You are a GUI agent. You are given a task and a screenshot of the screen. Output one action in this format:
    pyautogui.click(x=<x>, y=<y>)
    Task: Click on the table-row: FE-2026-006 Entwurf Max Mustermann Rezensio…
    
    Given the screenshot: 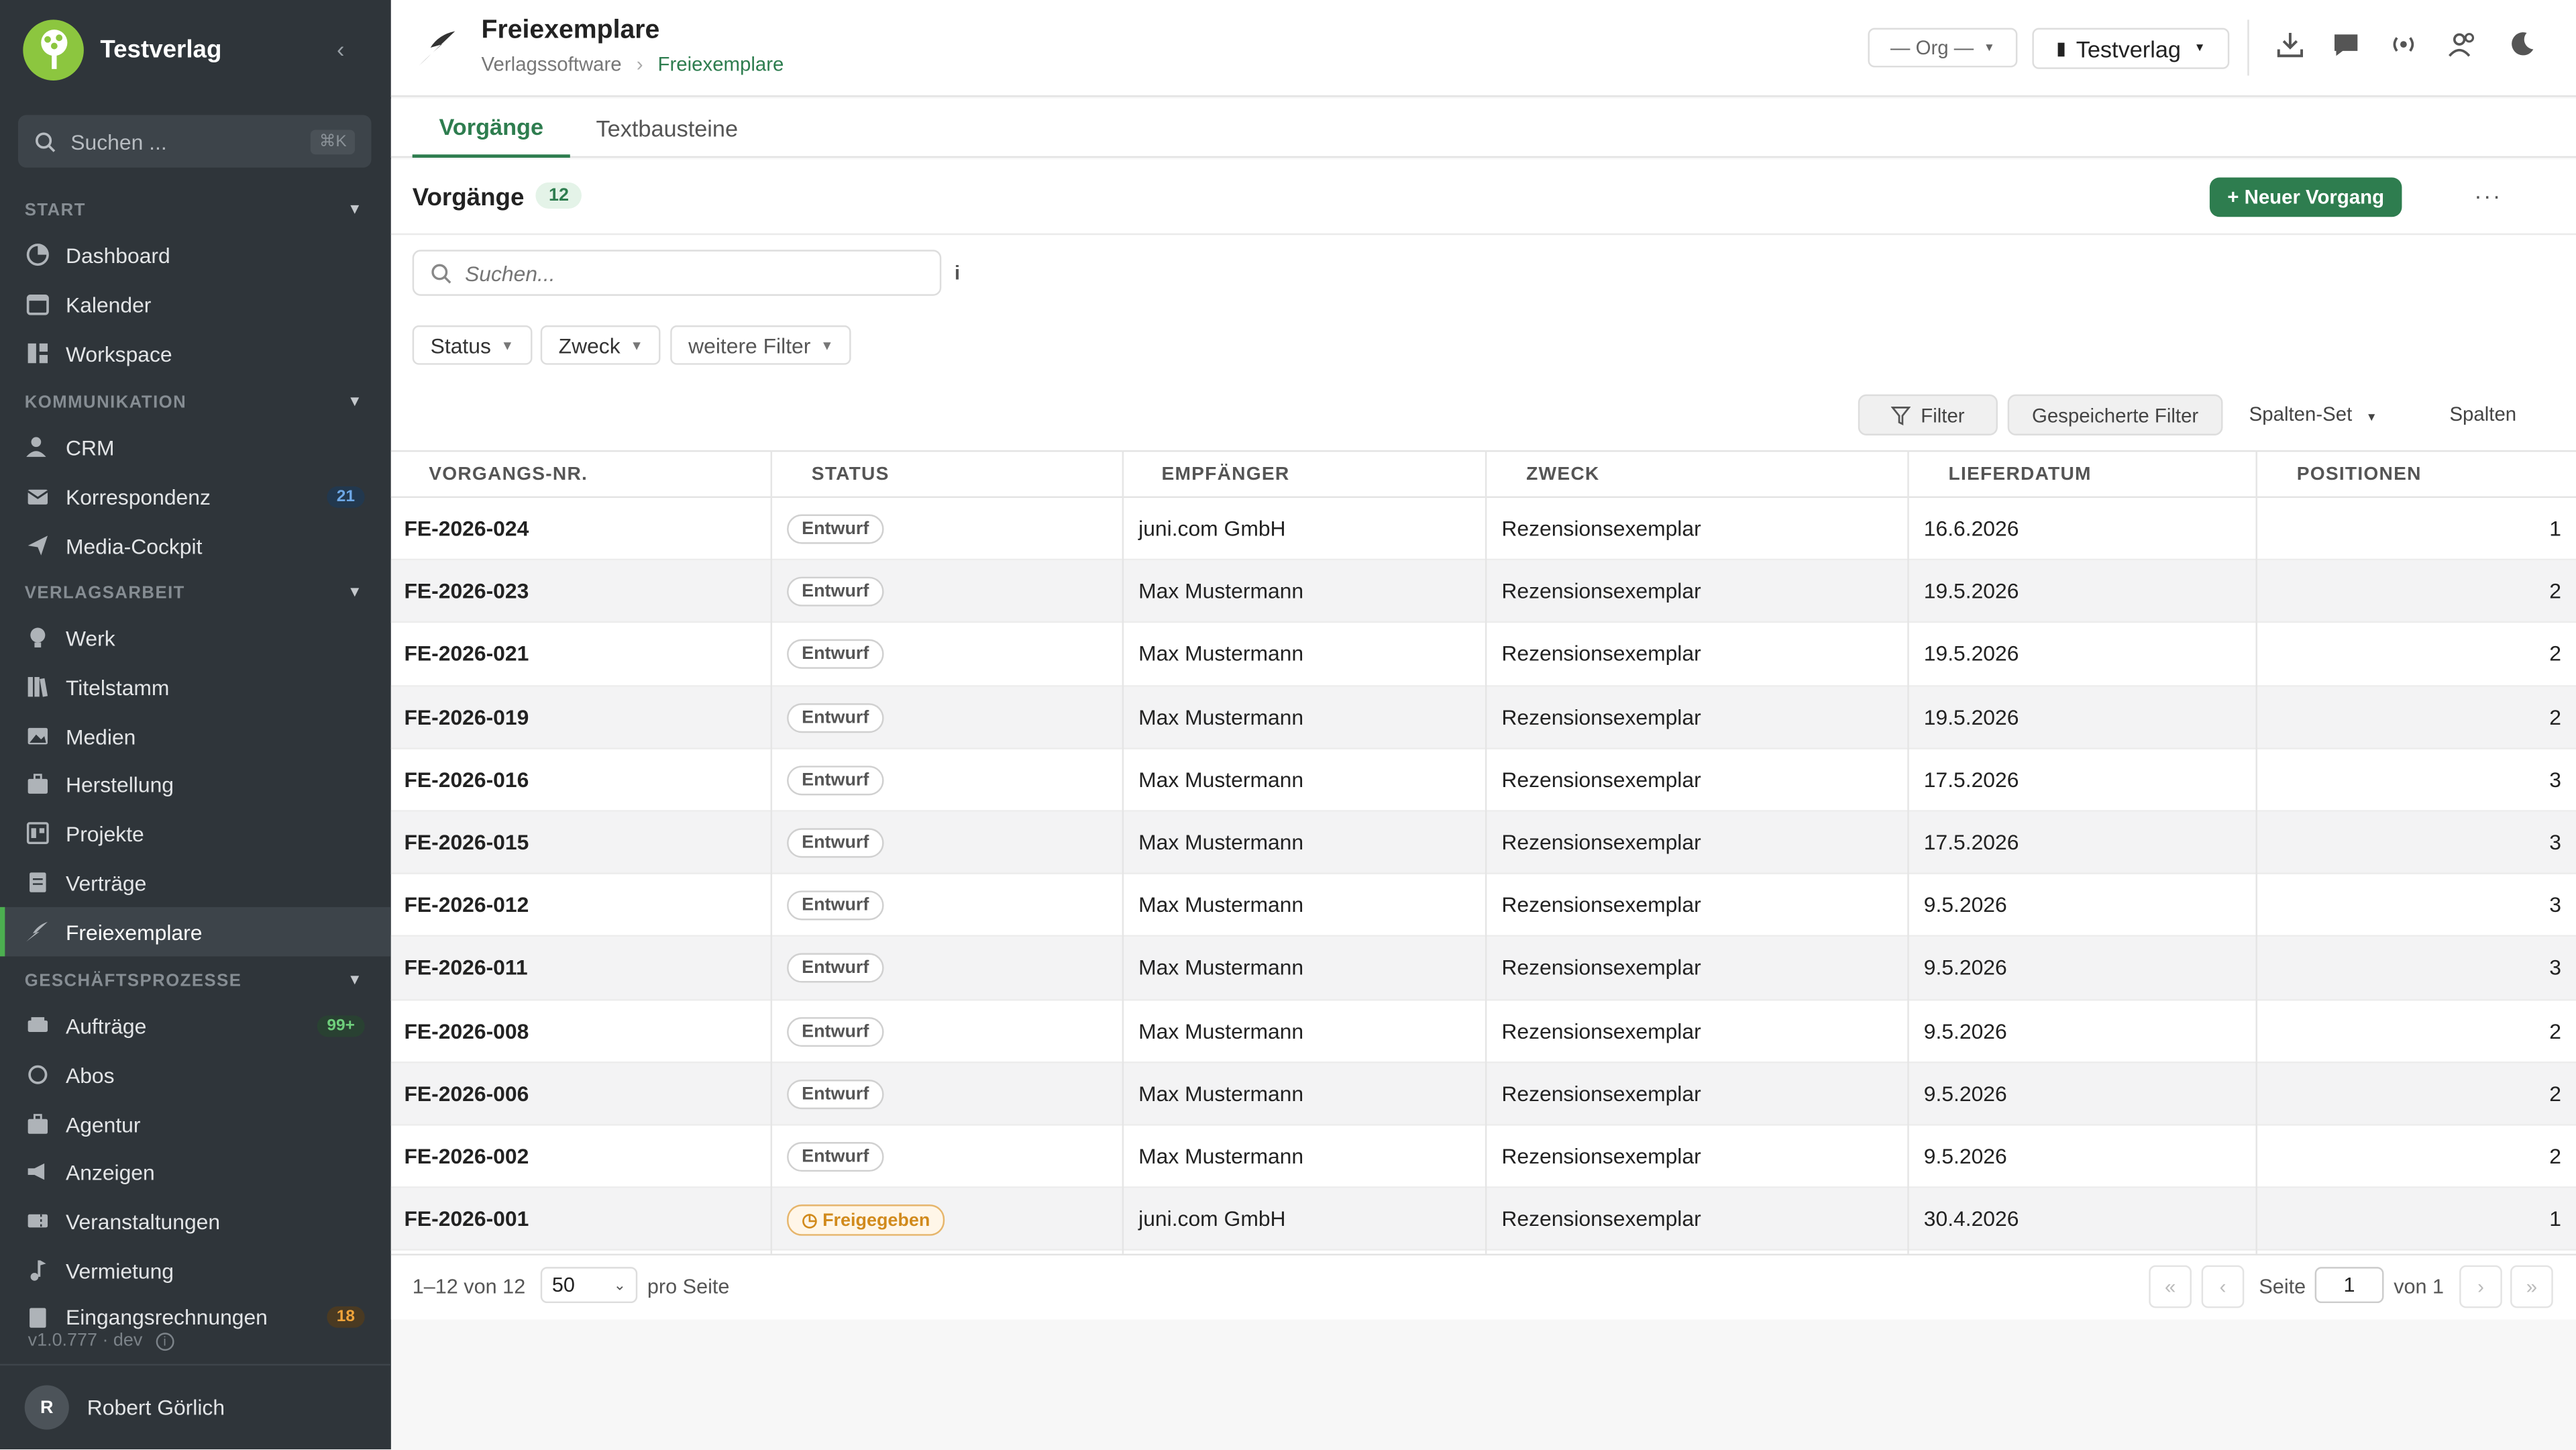 What is the action you would take?
    pyautogui.click(x=1483, y=1094)
    